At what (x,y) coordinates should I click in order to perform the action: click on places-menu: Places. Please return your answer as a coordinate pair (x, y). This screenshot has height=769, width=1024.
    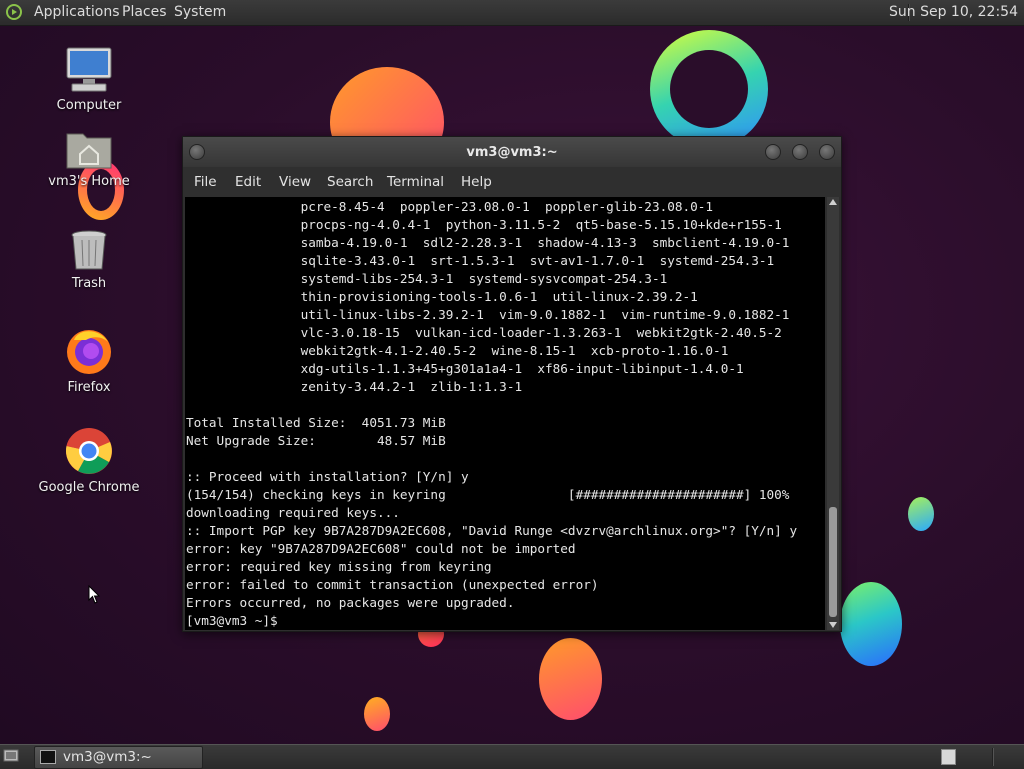
    Looking at the image, I should click on (144, 12).